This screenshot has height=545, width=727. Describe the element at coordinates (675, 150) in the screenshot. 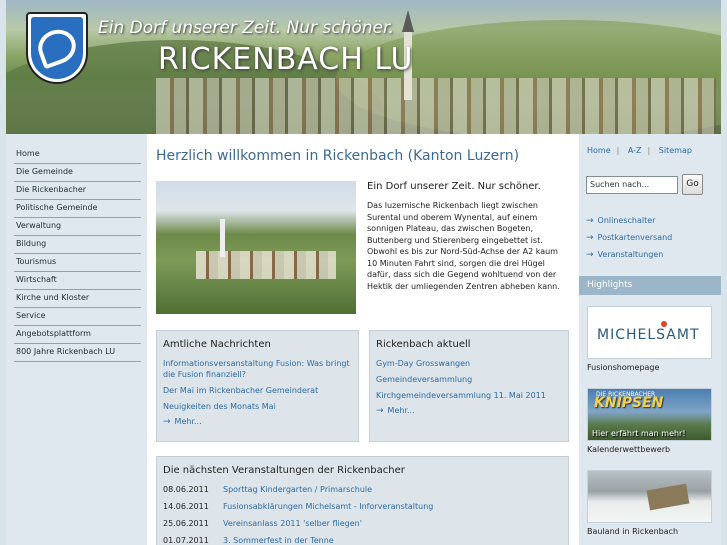

I see `topnav-sitemap-link: Sitemap` at that location.